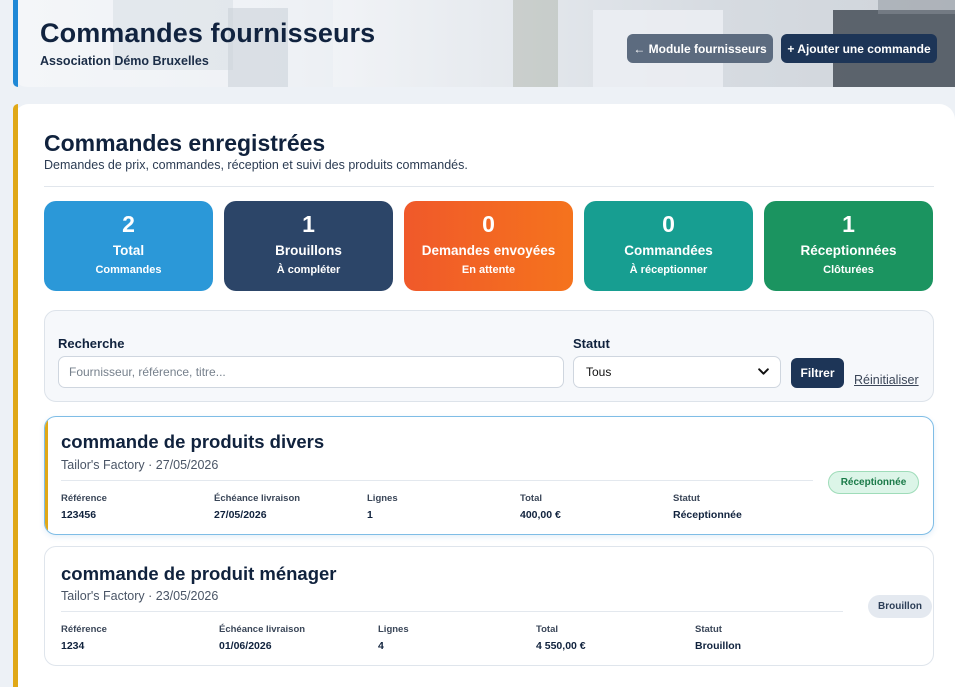 Image resolution: width=955 pixels, height=687 pixels. Describe the element at coordinates (308, 270) in the screenshot. I see `stat-sublabel: À compléter` at that location.